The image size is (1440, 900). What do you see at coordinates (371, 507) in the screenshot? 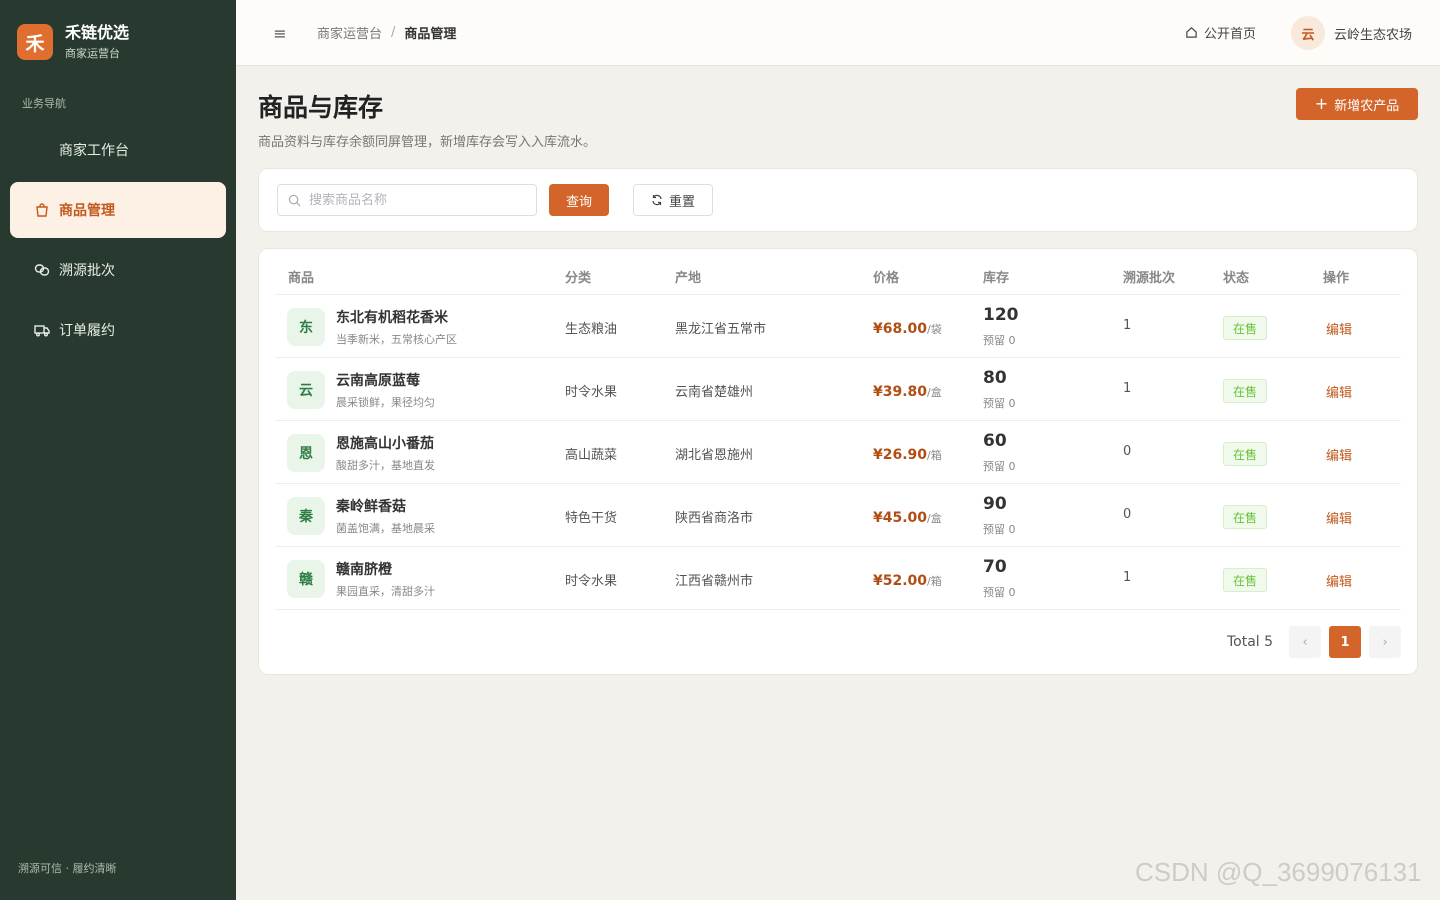
I see `product-name: 秦岭鲜香菇` at bounding box center [371, 507].